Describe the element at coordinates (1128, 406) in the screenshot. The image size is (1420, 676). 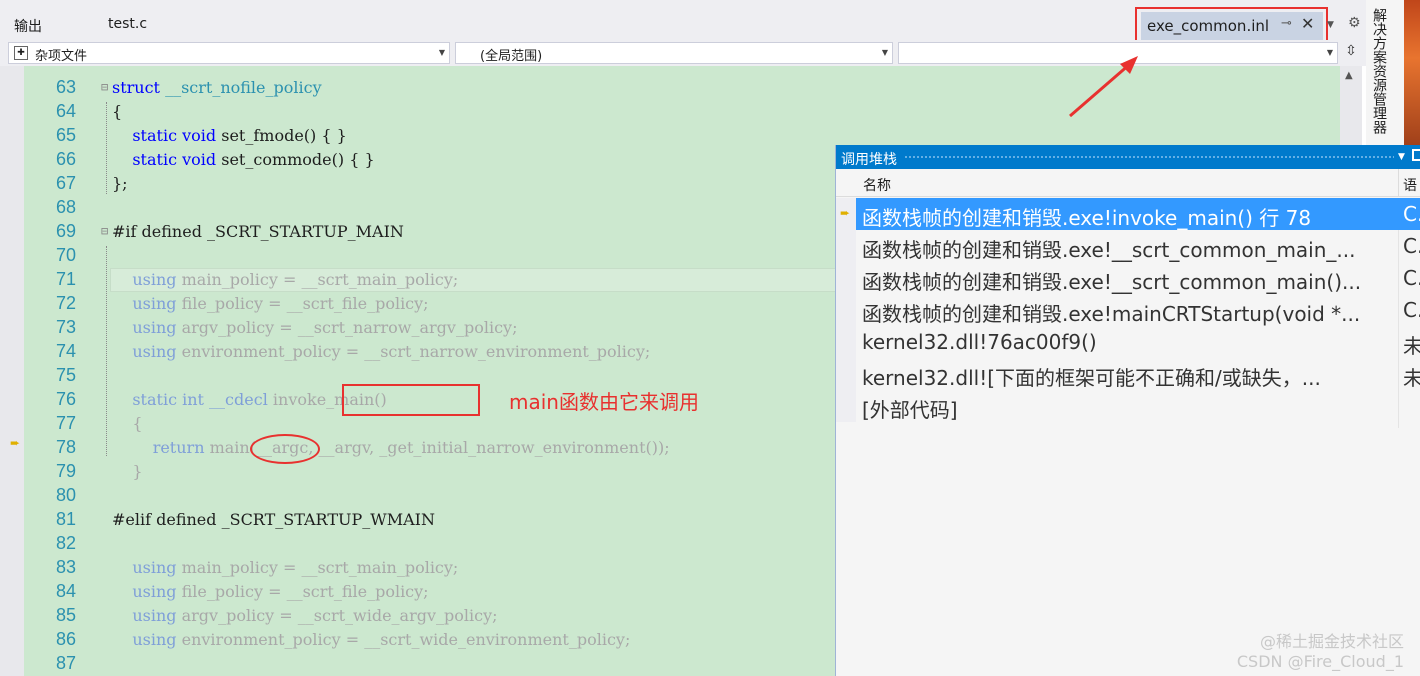
I see `call-stack-row: [外部代码]` at that location.